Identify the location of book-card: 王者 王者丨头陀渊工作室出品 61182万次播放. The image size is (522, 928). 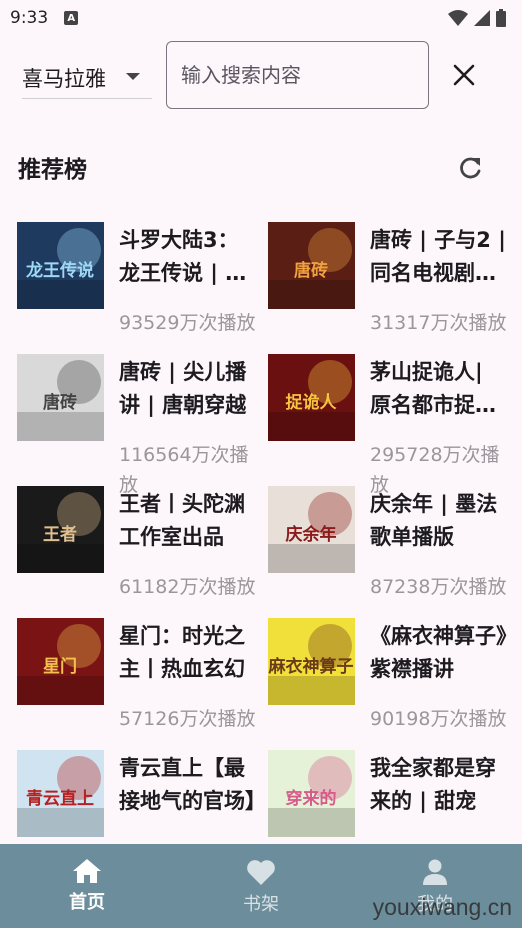
(142, 551).